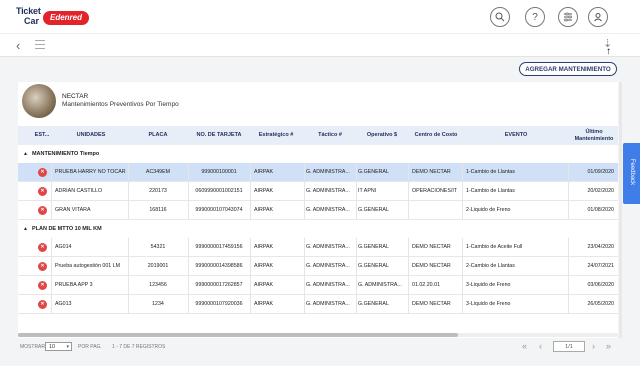 This screenshot has width=640, height=366. What do you see at coordinates (608, 51) in the screenshot?
I see `sort-arrow-icon: ↑` at bounding box center [608, 51].